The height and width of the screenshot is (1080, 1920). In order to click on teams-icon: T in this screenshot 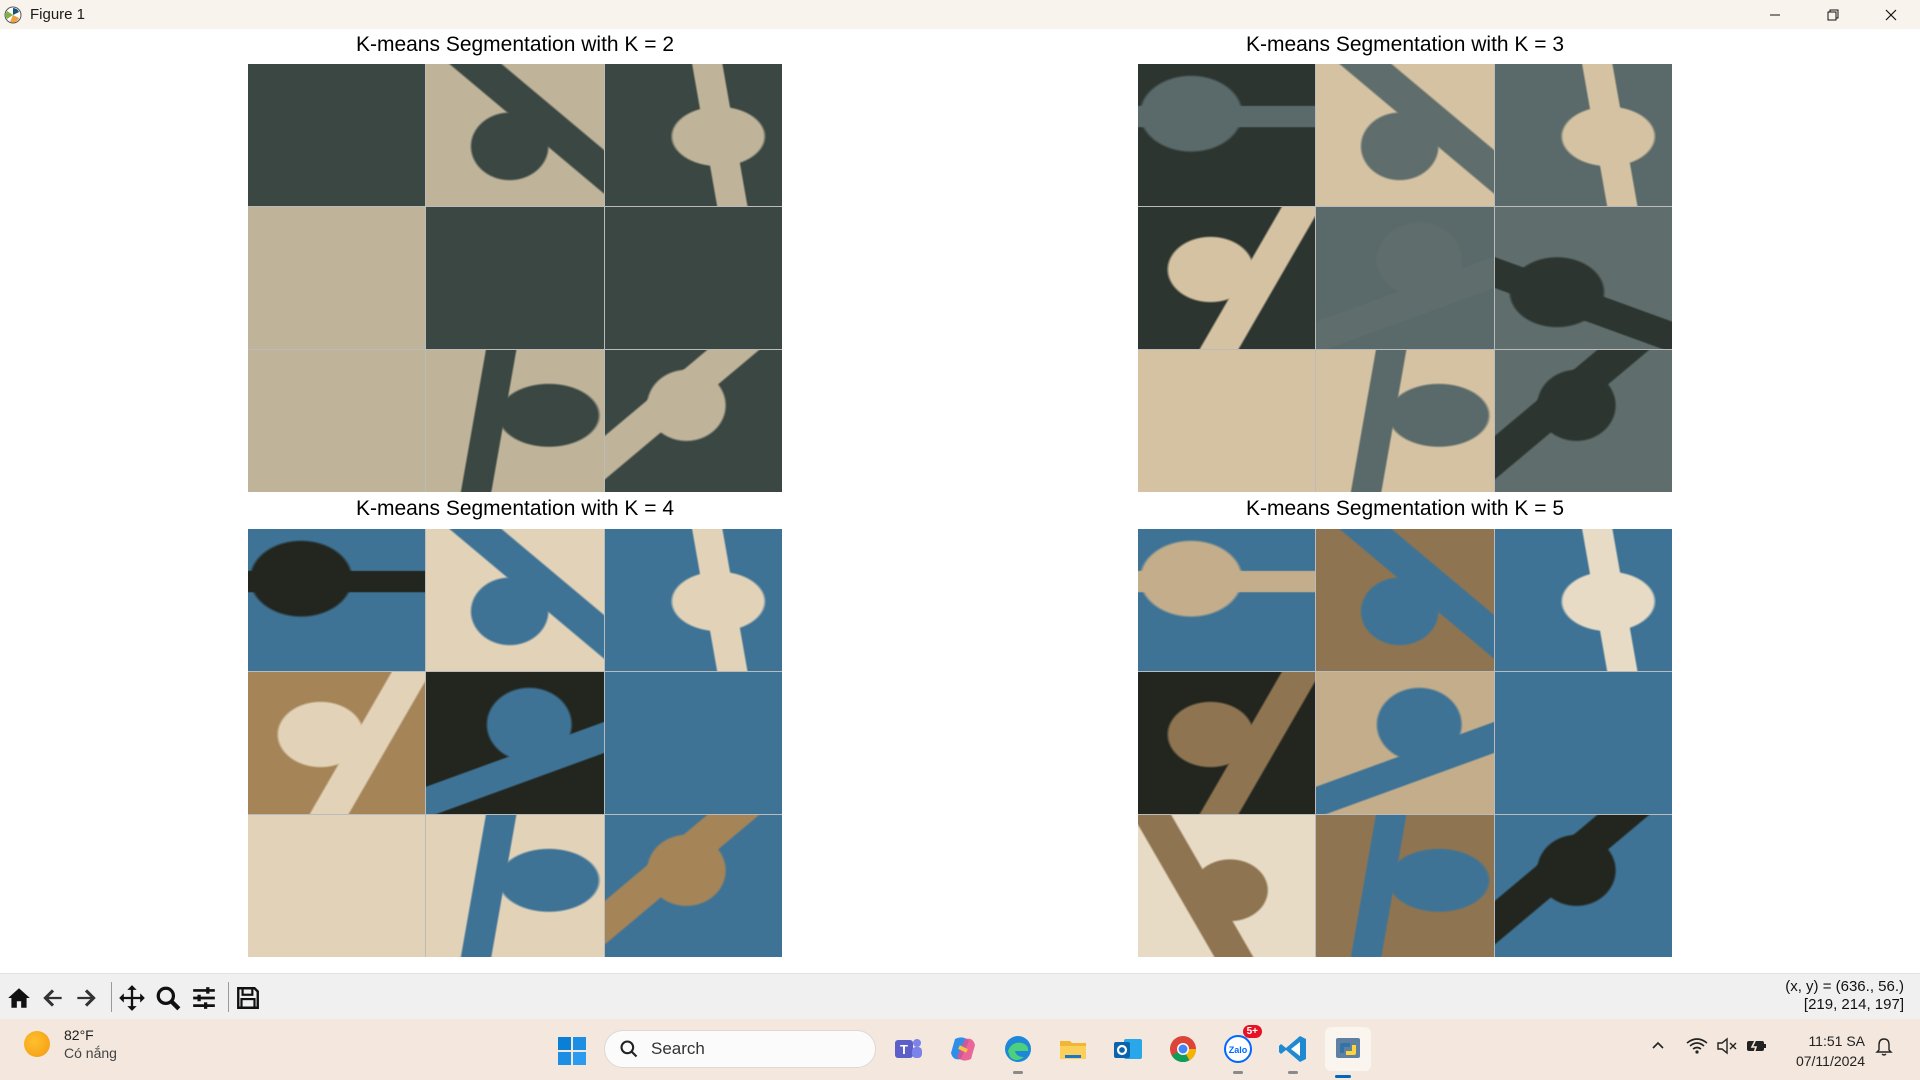, I will do `click(908, 1048)`.